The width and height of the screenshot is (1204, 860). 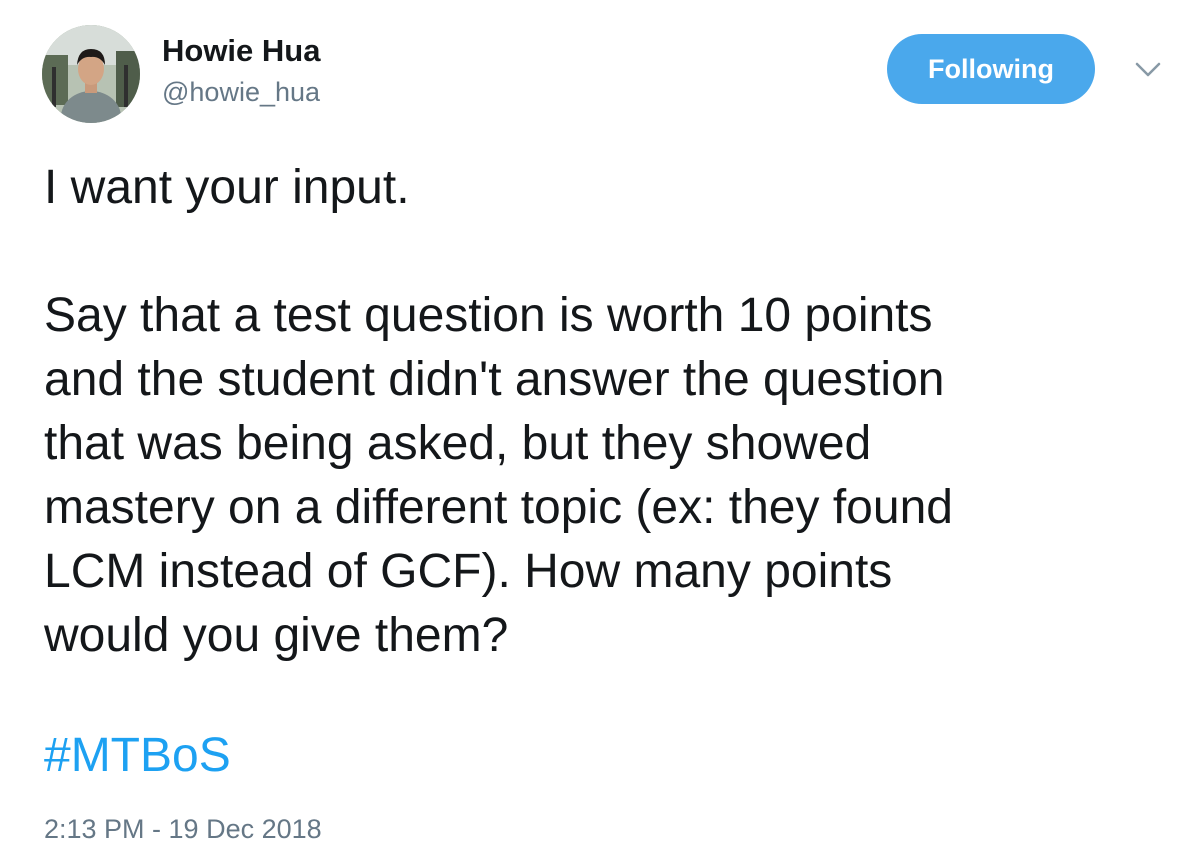 What do you see at coordinates (241, 92) in the screenshot?
I see `author-handle: @howie_hua` at bounding box center [241, 92].